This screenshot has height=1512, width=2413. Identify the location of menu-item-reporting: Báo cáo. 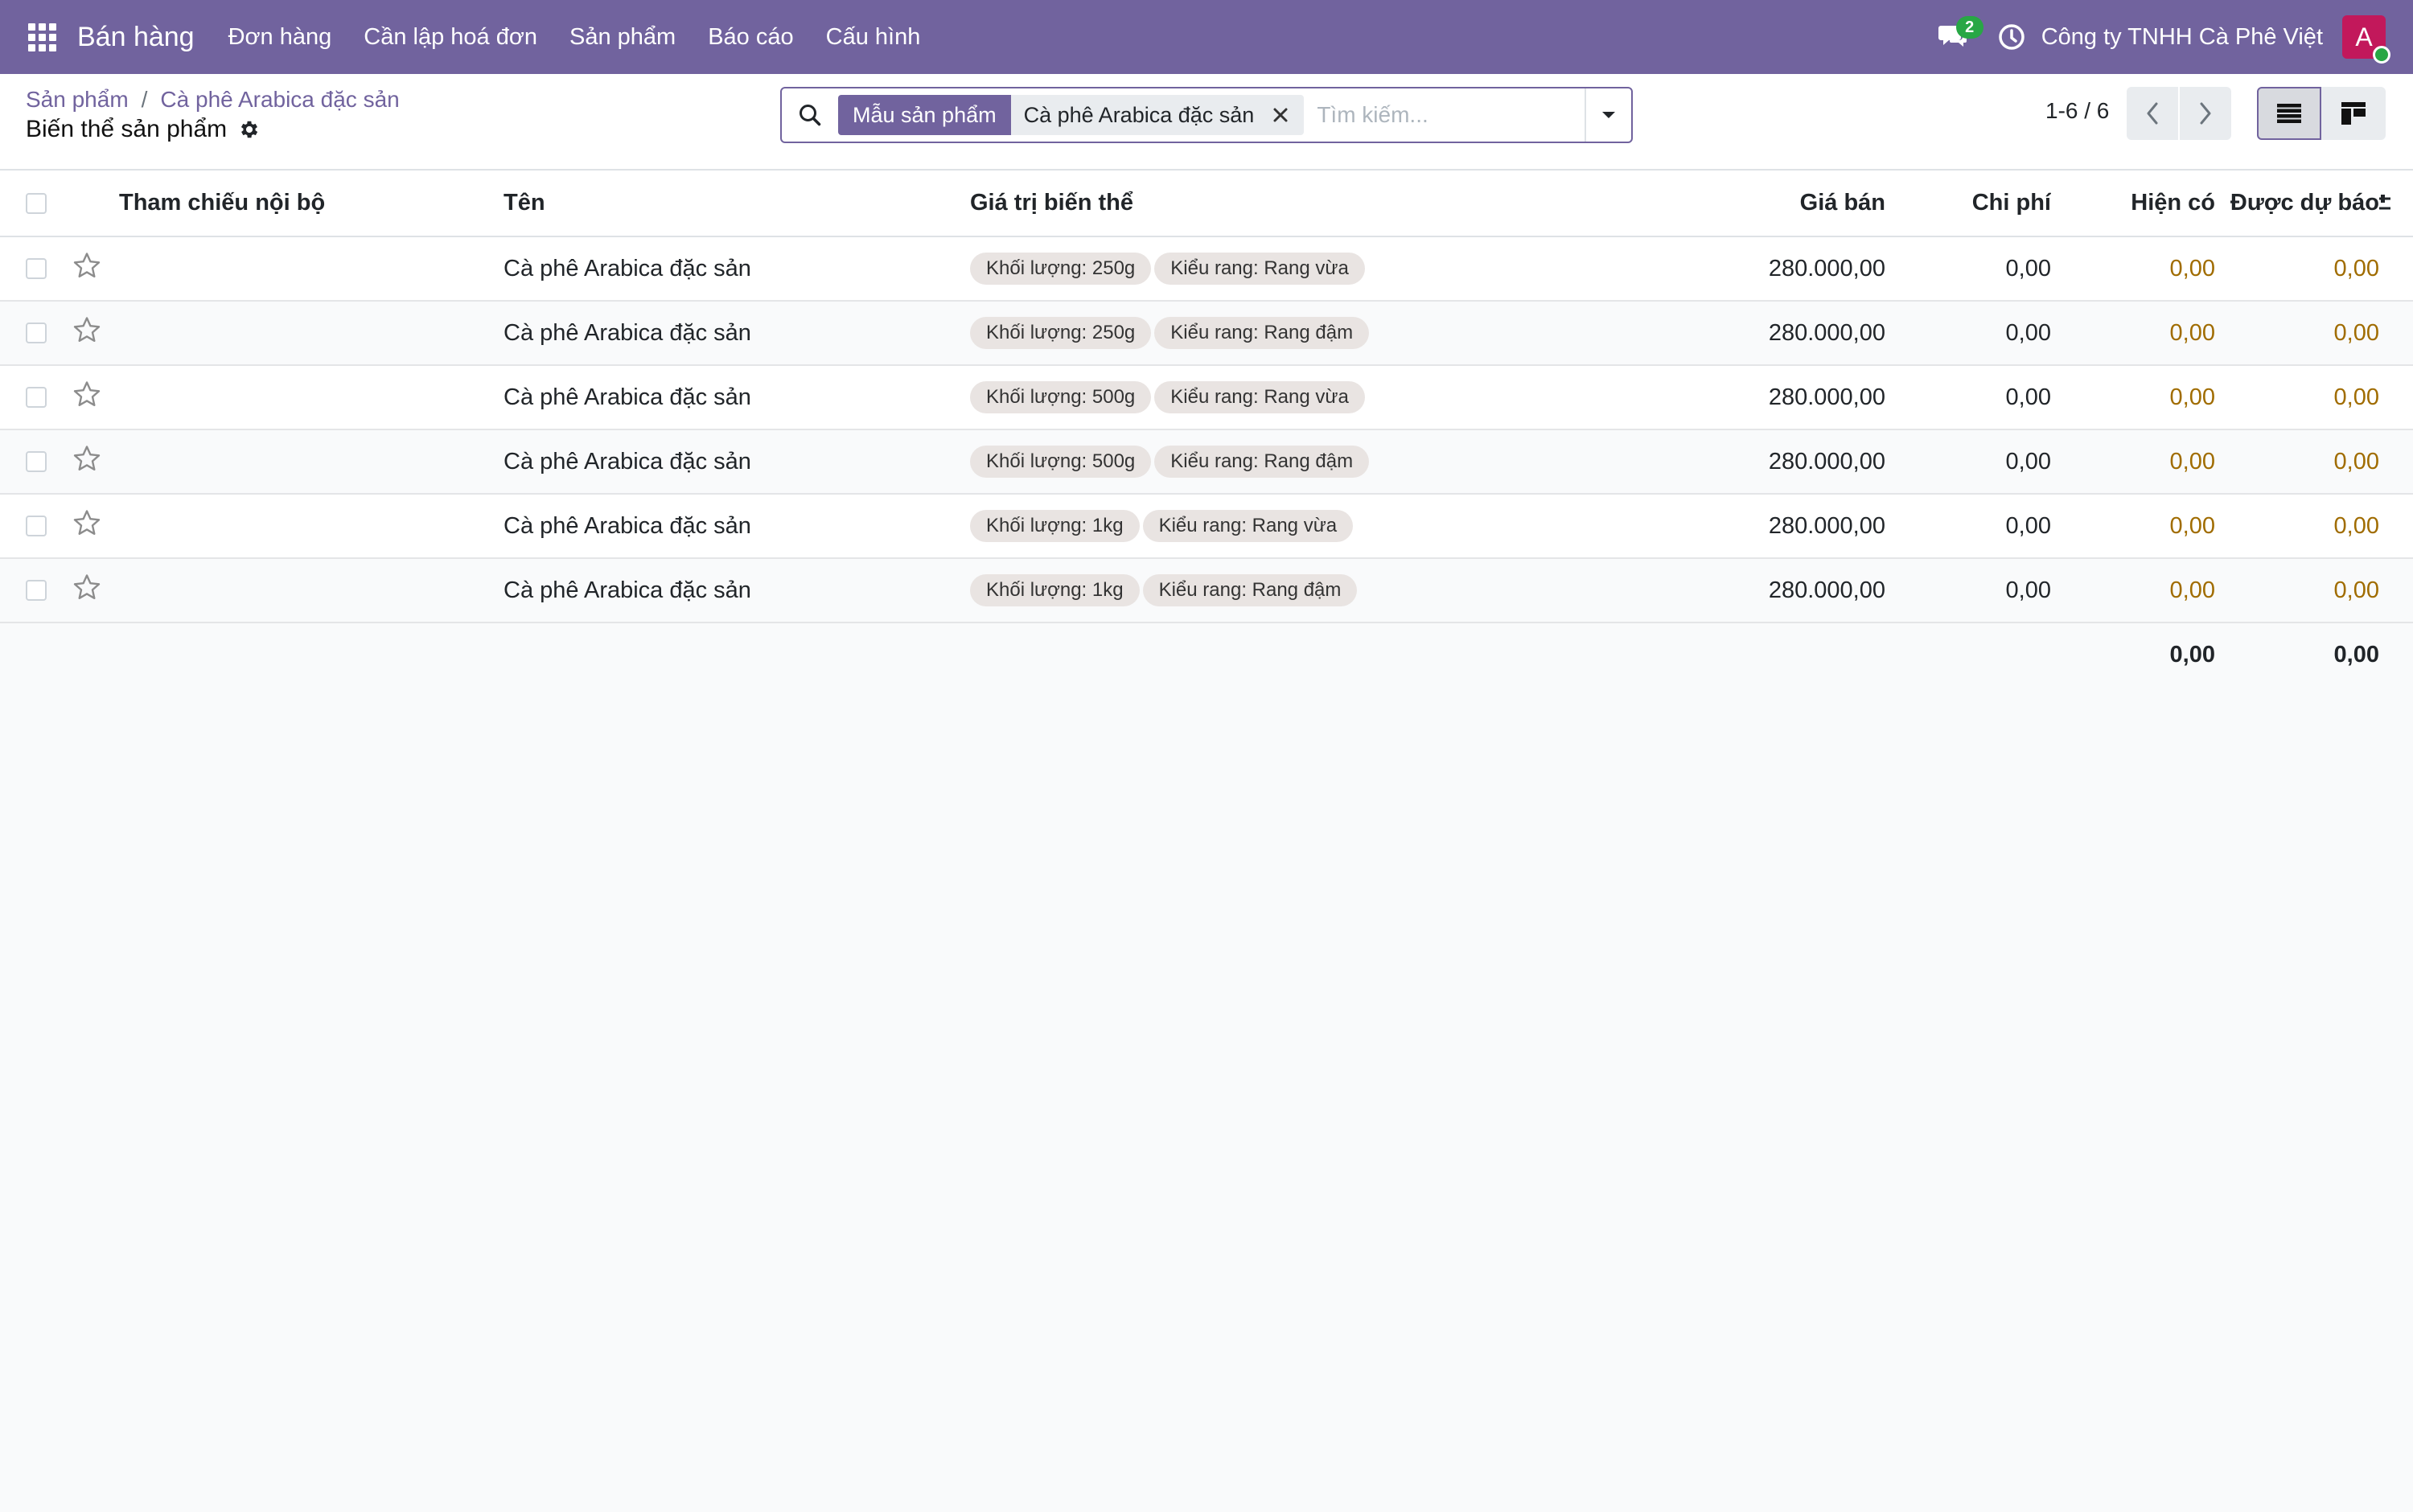
(750, 37).